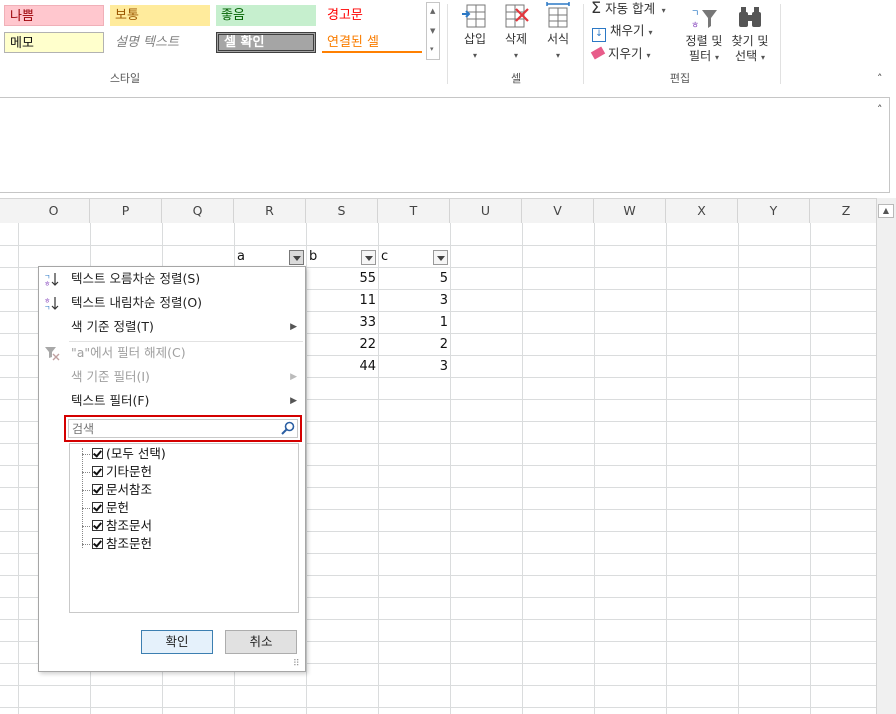 The height and width of the screenshot is (714, 896). I want to click on autosum-button: Σ 자동 합계 ▾, so click(628, 10).